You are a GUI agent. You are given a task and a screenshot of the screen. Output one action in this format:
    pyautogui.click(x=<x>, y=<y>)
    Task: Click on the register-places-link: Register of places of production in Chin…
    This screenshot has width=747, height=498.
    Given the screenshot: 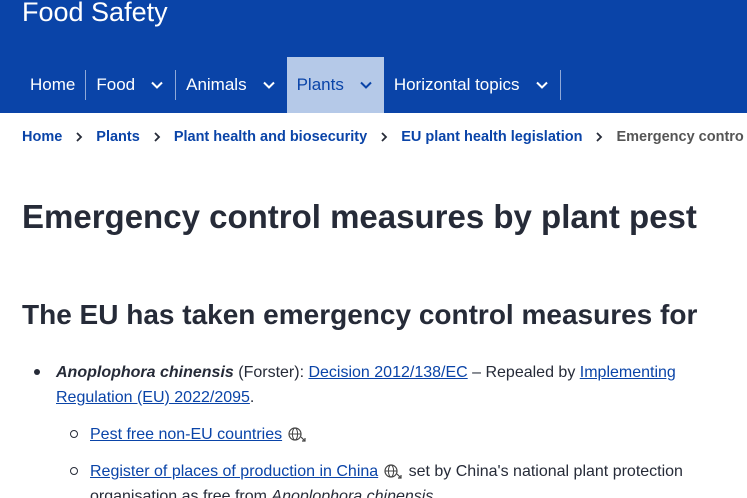 What is the action you would take?
    pyautogui.click(x=234, y=471)
    